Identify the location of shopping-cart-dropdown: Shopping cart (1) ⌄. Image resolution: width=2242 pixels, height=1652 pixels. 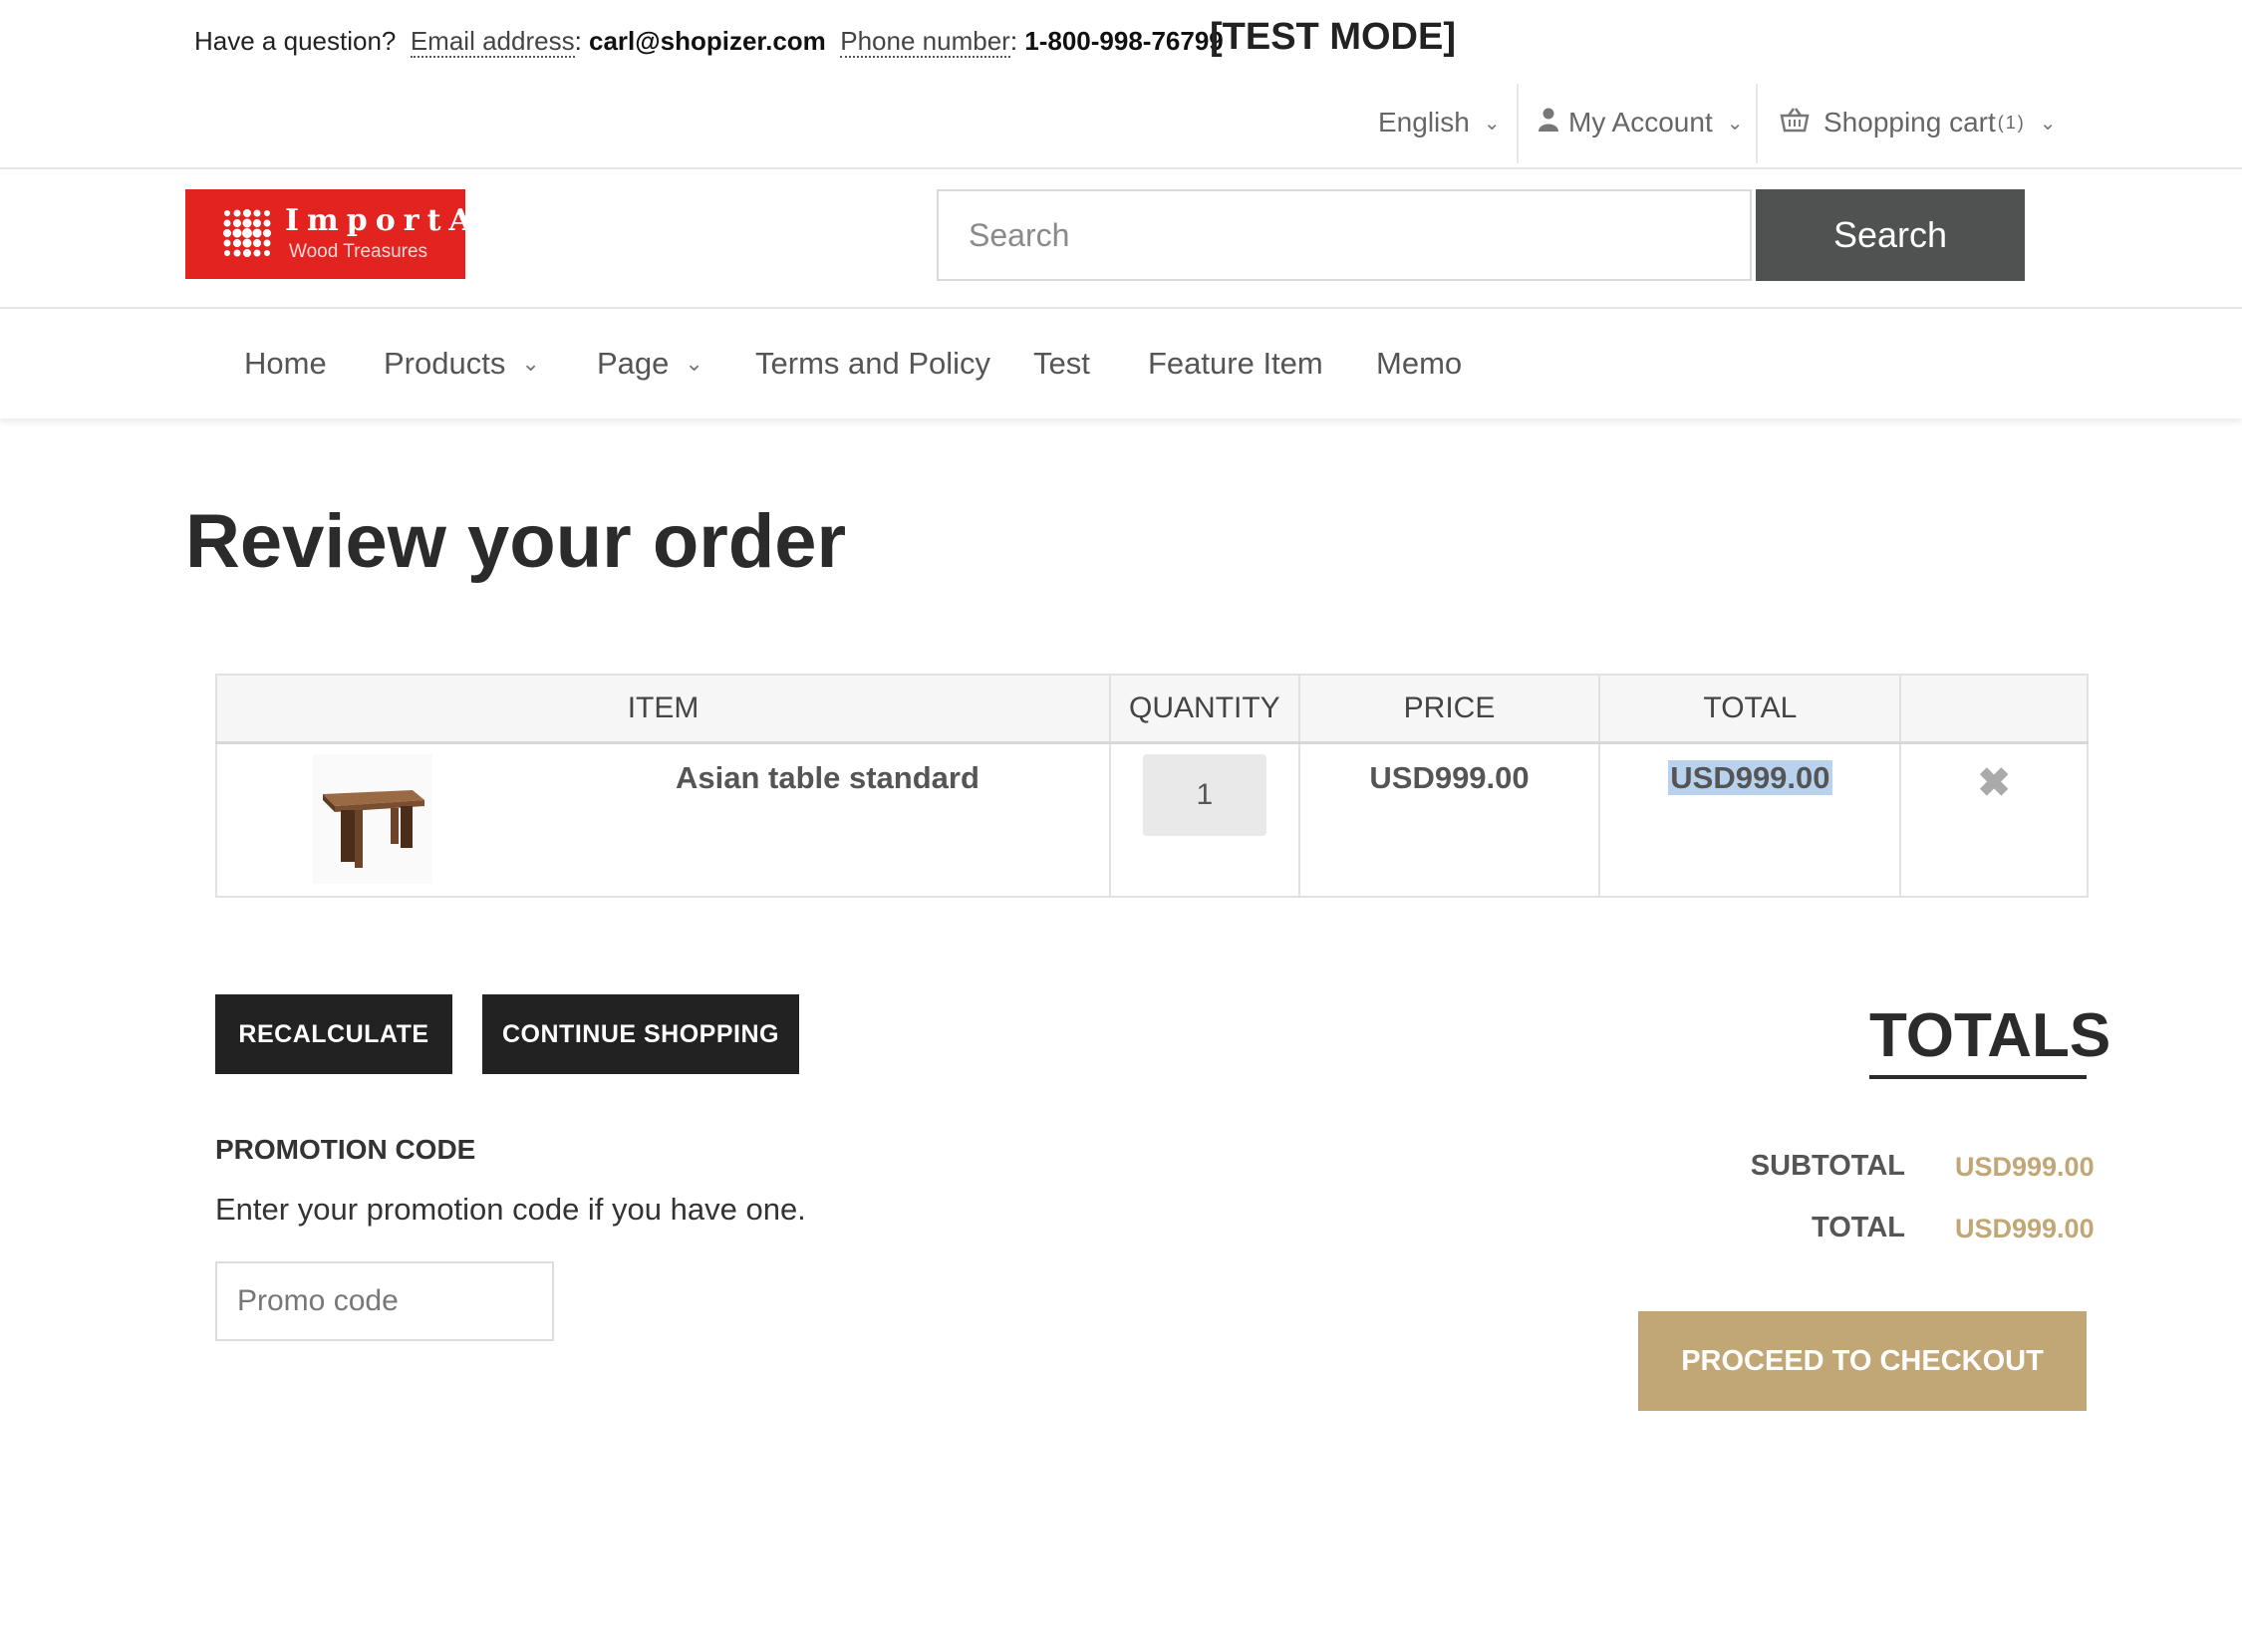
(1918, 122).